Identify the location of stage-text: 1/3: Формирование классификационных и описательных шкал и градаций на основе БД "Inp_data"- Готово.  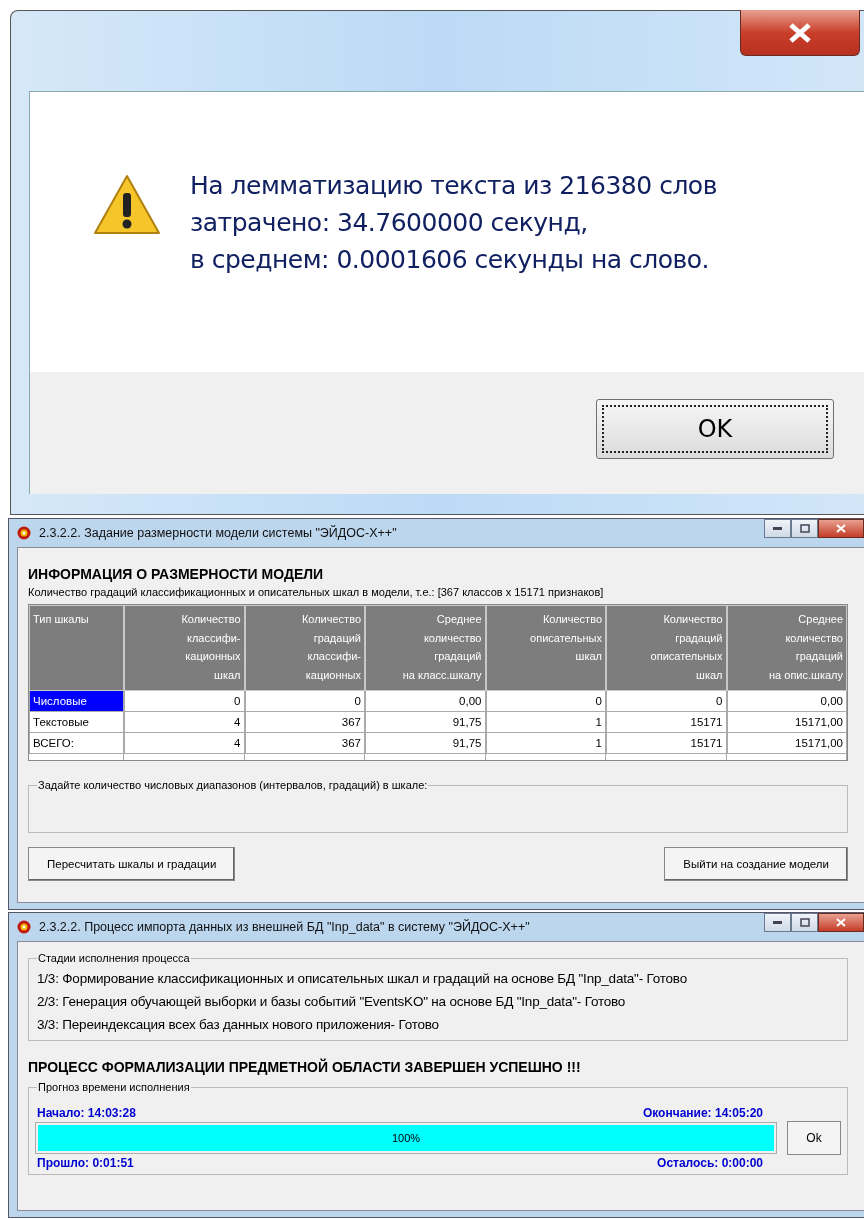
(362, 978).